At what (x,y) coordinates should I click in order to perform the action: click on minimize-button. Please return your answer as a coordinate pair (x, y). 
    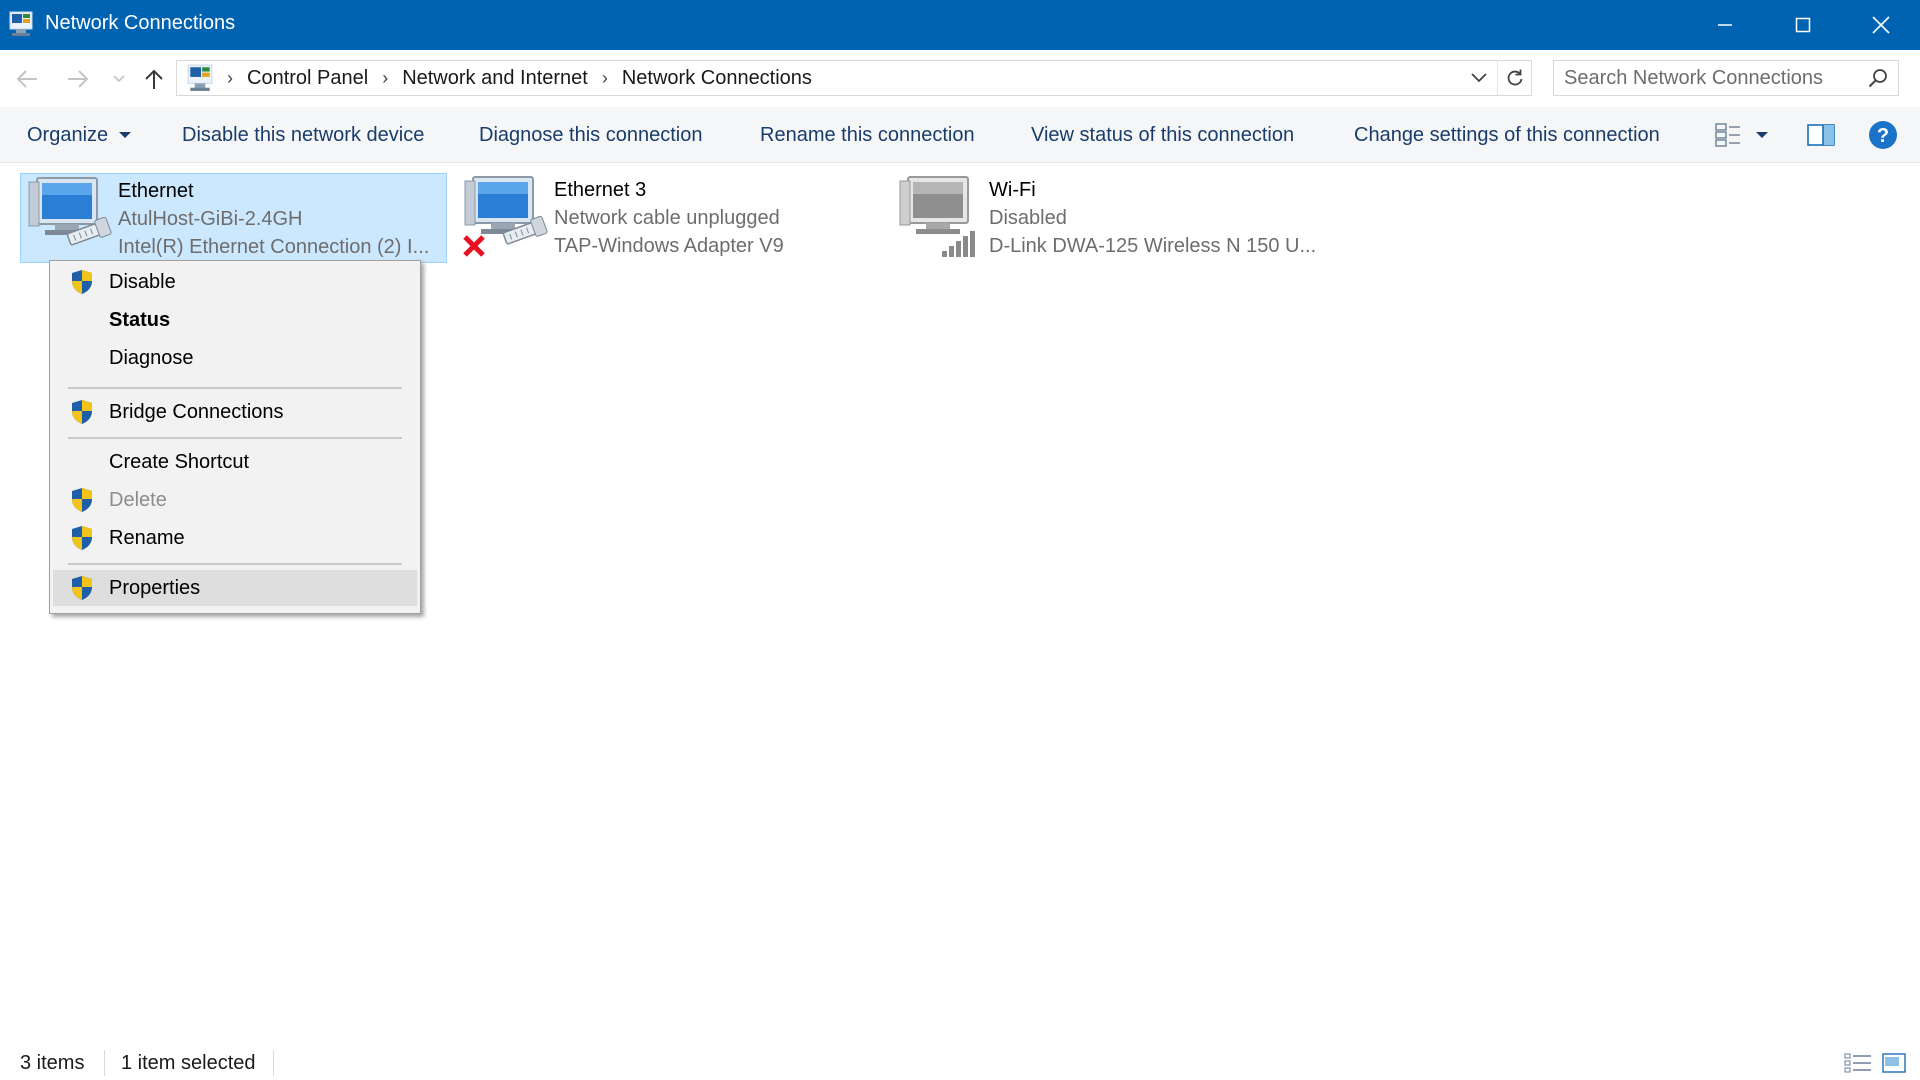
    Looking at the image, I should click on (1725, 25).